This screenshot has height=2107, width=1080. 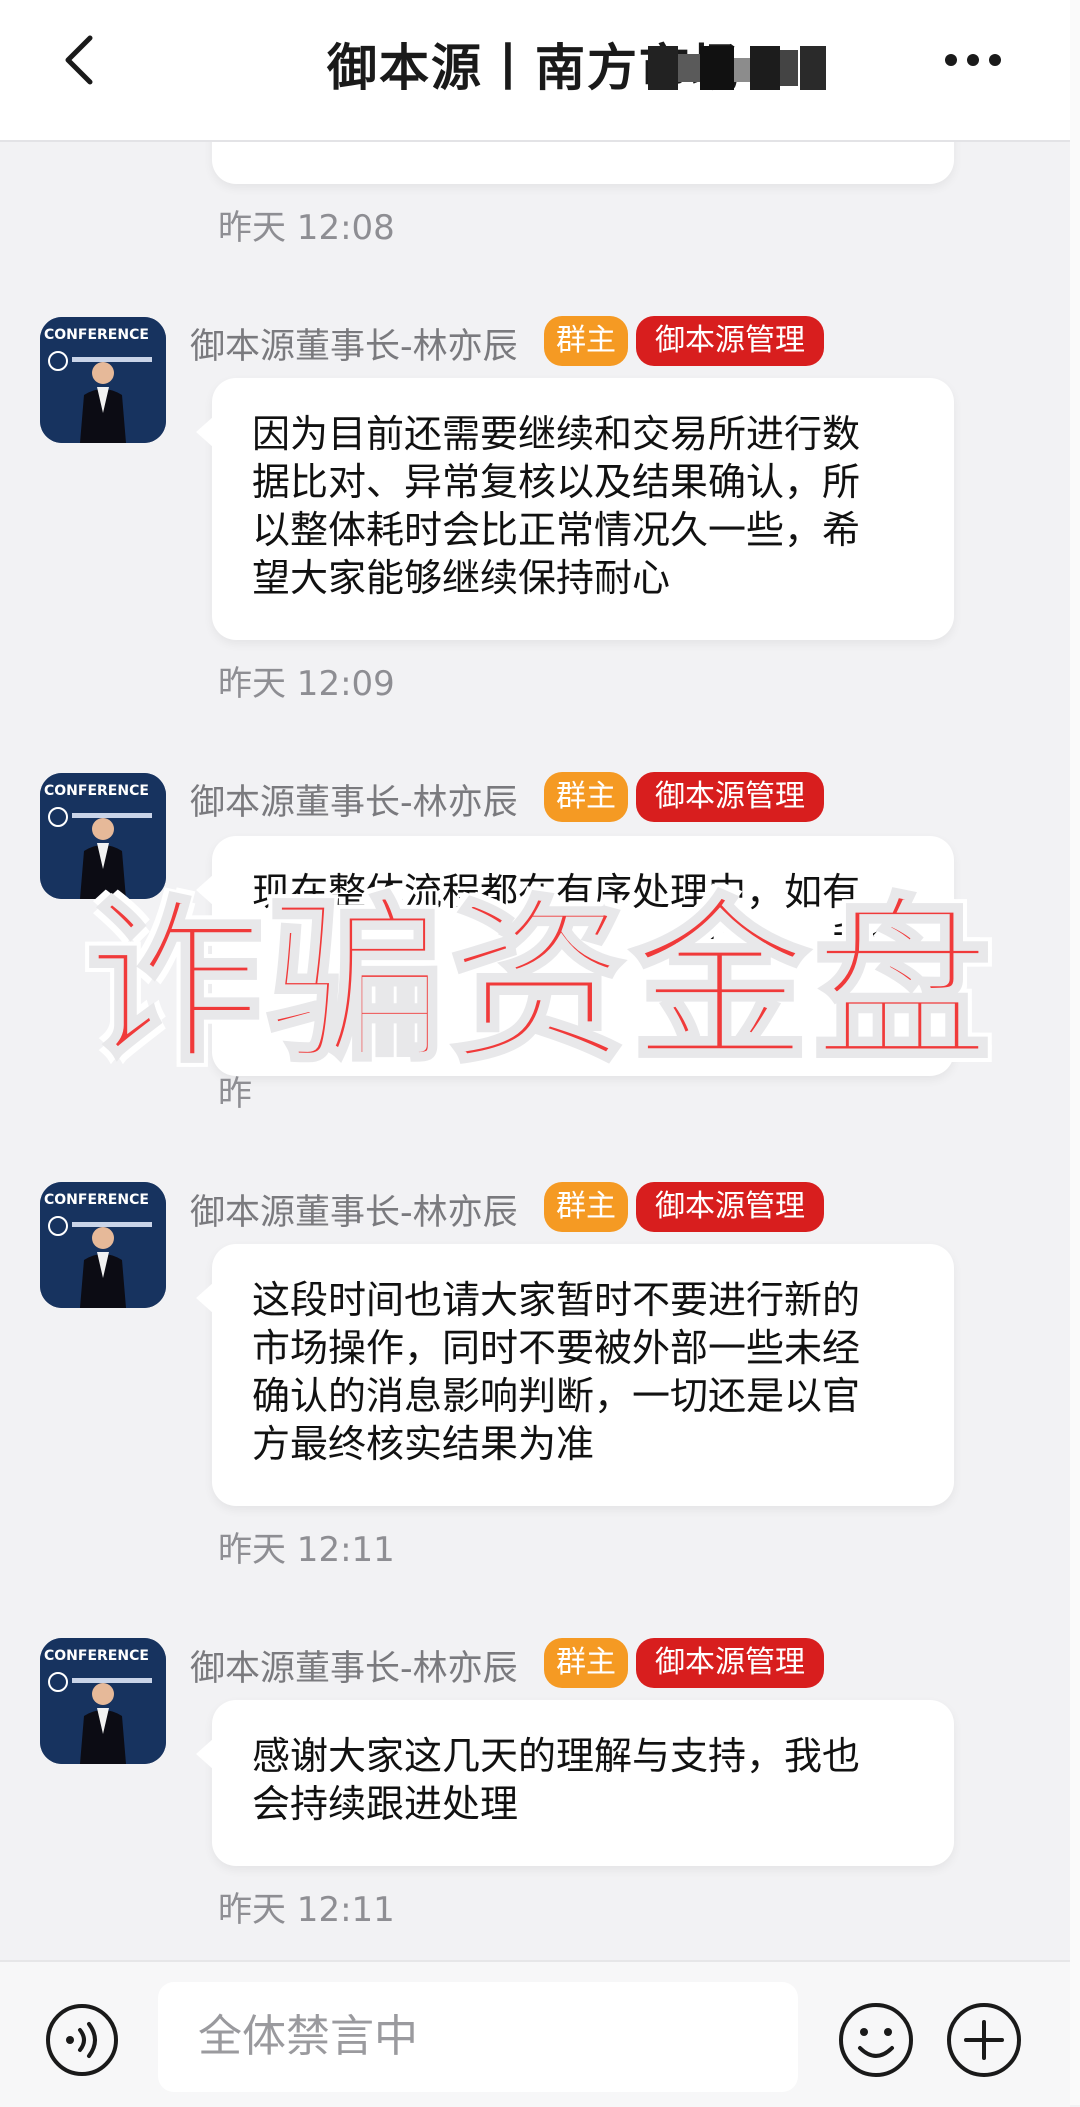 I want to click on page-title: 御本源丨南方市场, so click(x=535, y=68).